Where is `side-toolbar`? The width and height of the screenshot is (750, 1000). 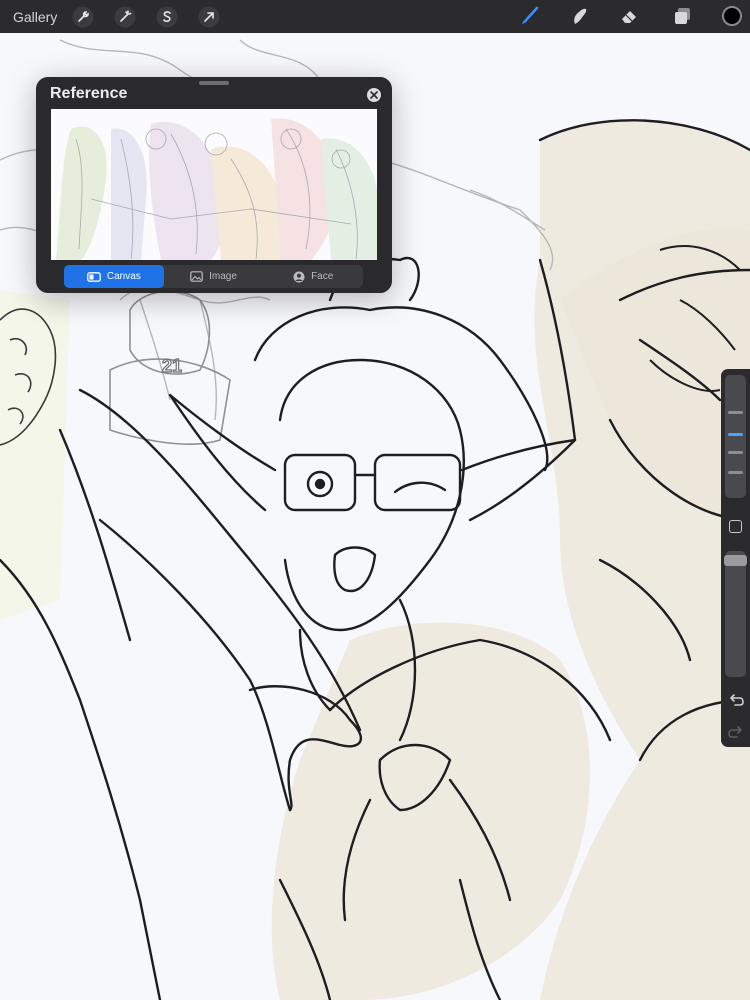
side-toolbar is located at coordinates (735, 558).